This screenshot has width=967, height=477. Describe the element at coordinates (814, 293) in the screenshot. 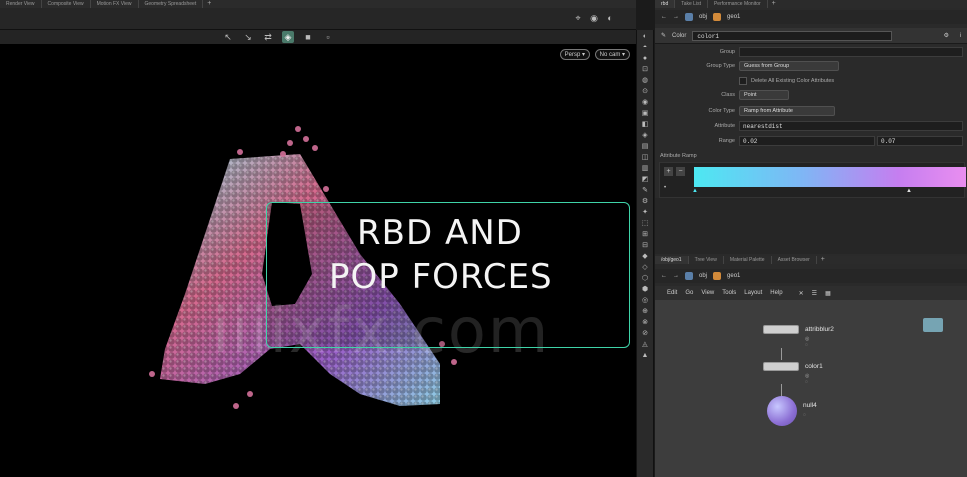

I see `list-icon: ☰` at that location.